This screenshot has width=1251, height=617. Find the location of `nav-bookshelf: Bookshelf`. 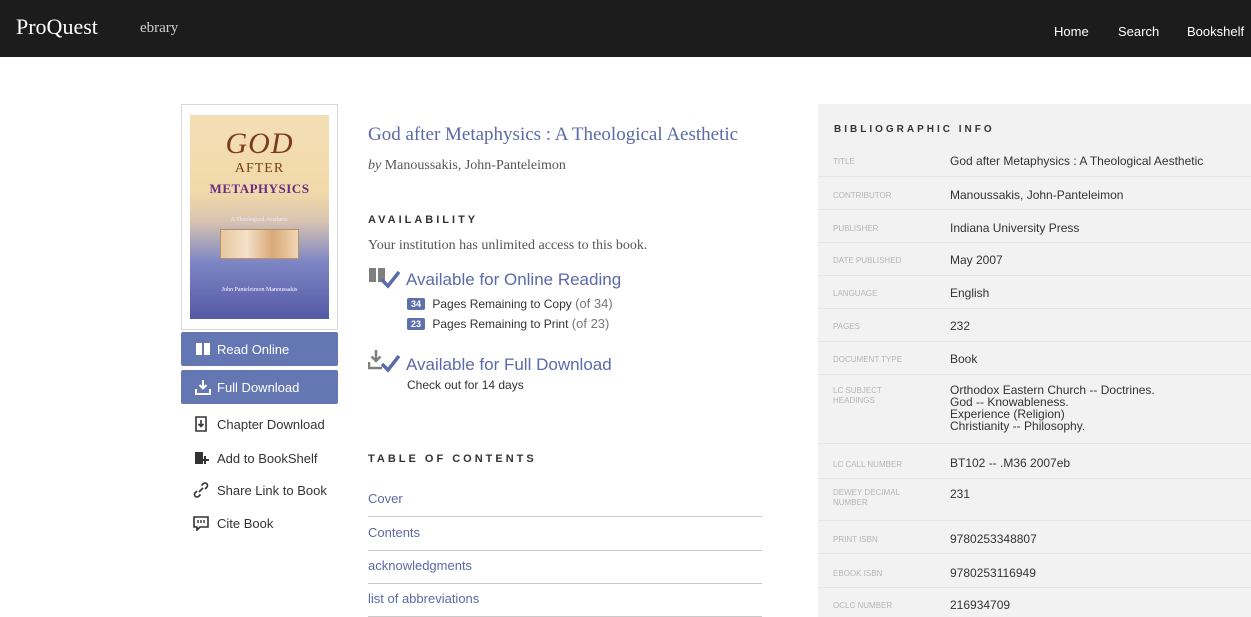

nav-bookshelf: Bookshelf is located at coordinates (1215, 31).